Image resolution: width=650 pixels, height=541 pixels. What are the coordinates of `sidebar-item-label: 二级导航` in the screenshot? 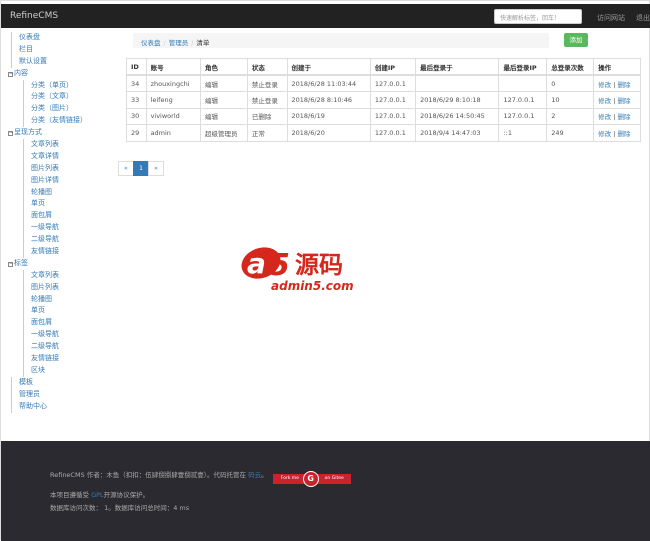 It's located at (45, 239).